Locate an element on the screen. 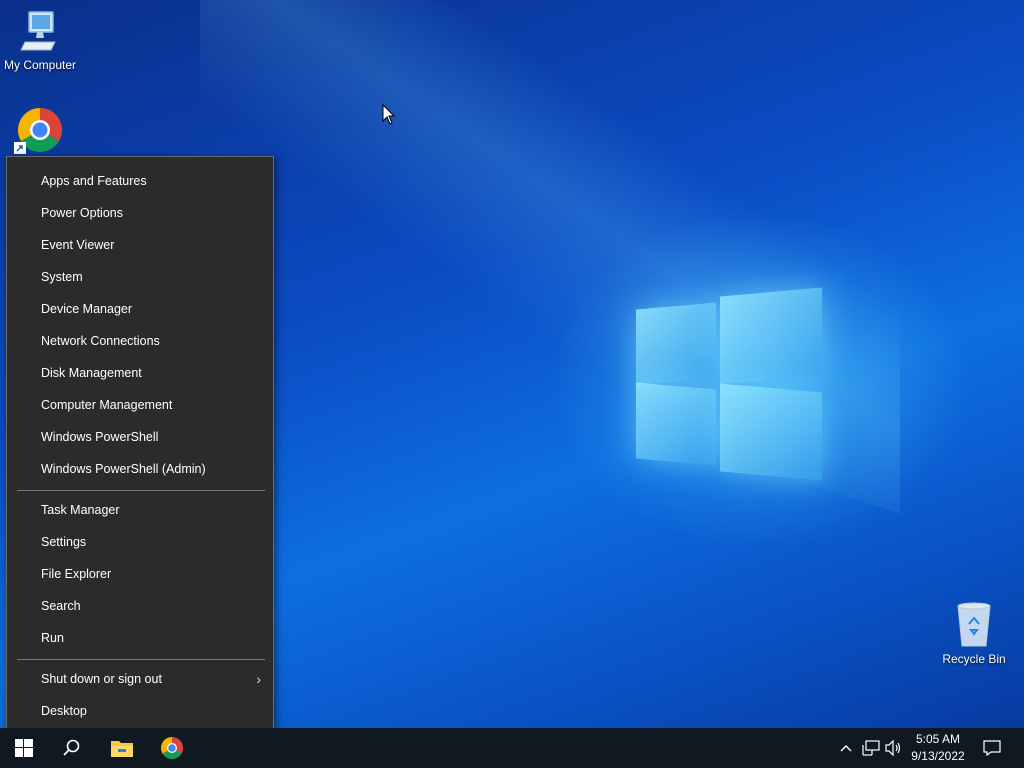  menu-item-task-manager: Task Manager is located at coordinates (140, 510).